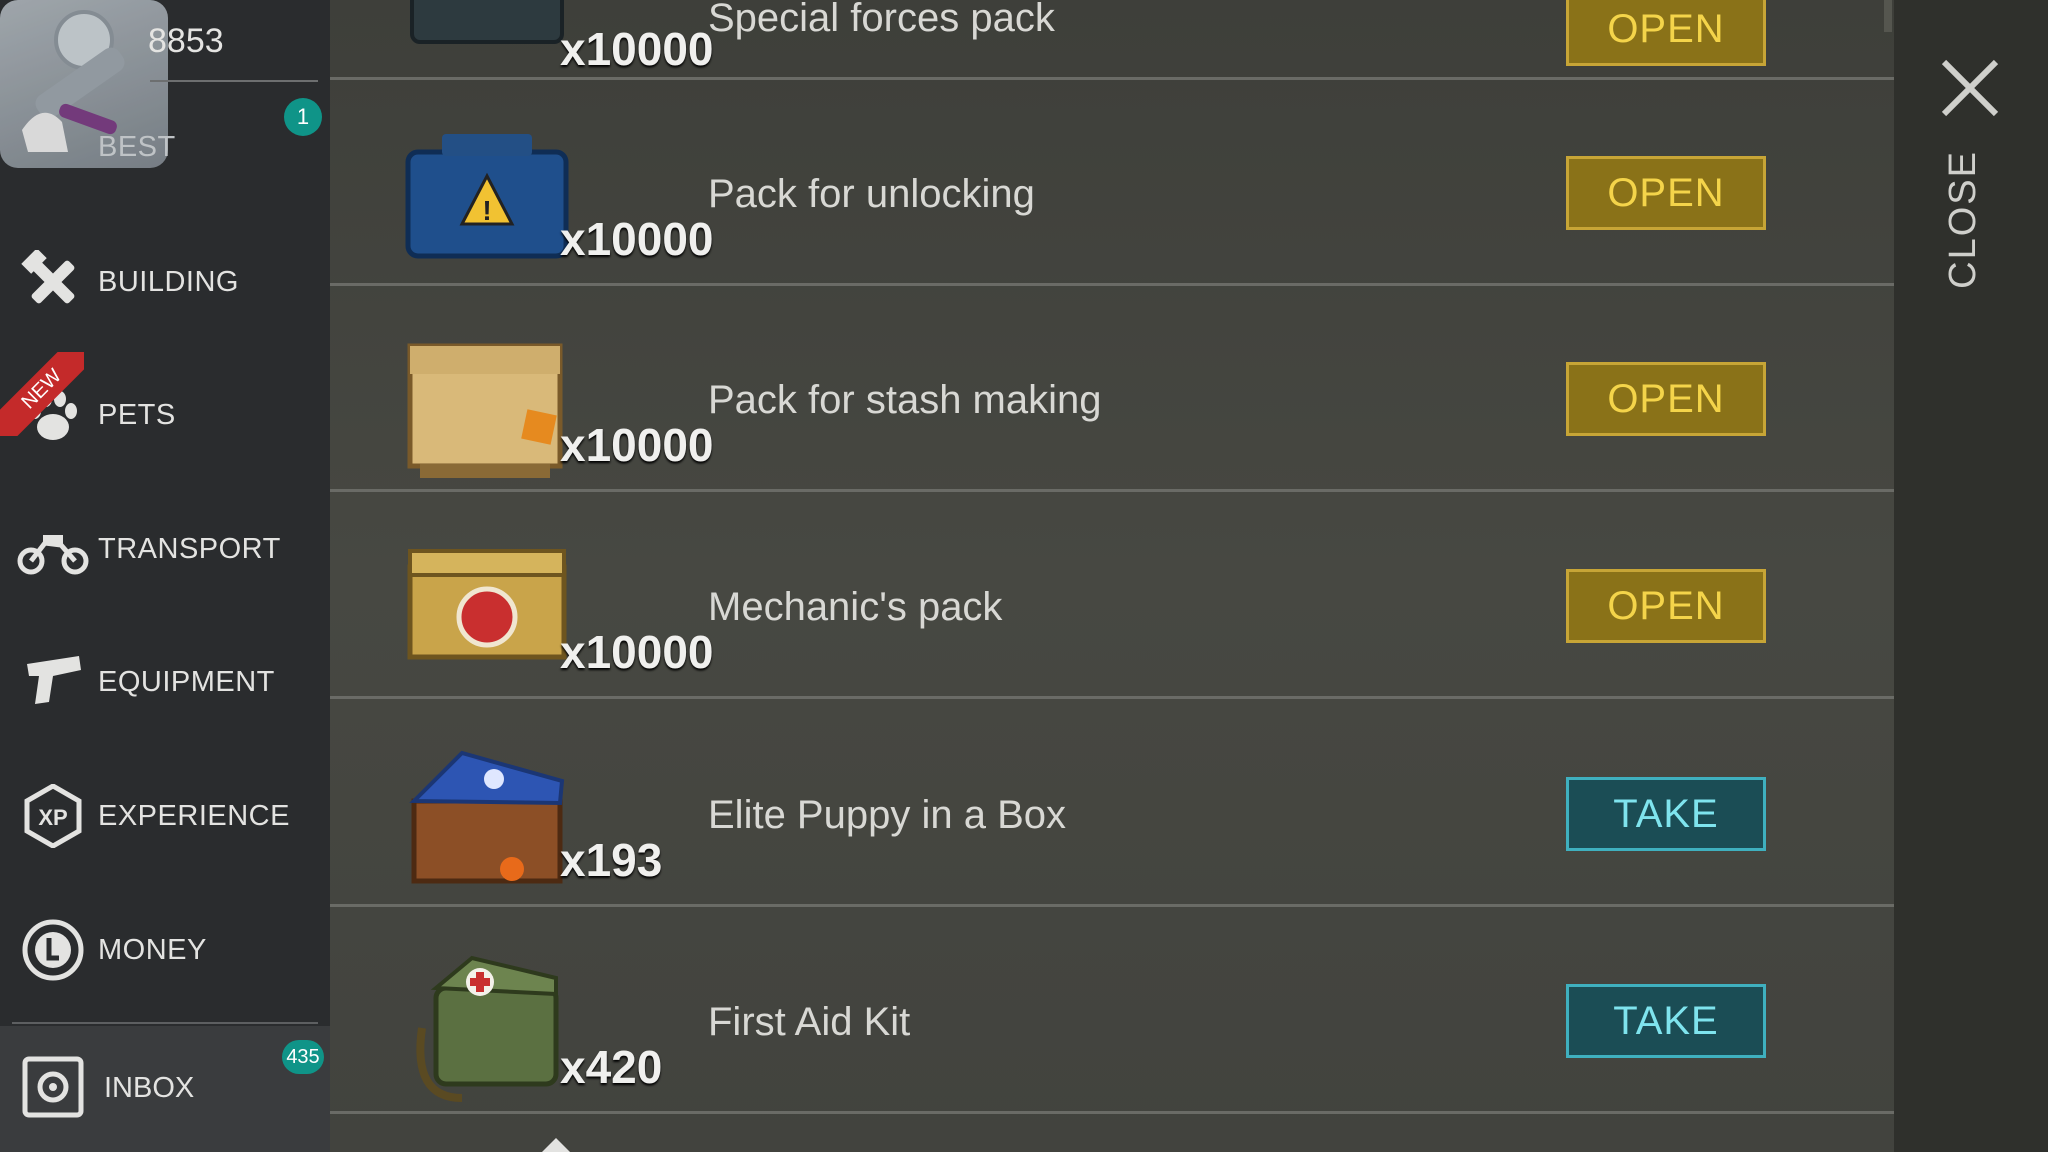 The width and height of the screenshot is (2048, 1152). Describe the element at coordinates (53, 950) in the screenshot. I see `coin-icon` at that location.